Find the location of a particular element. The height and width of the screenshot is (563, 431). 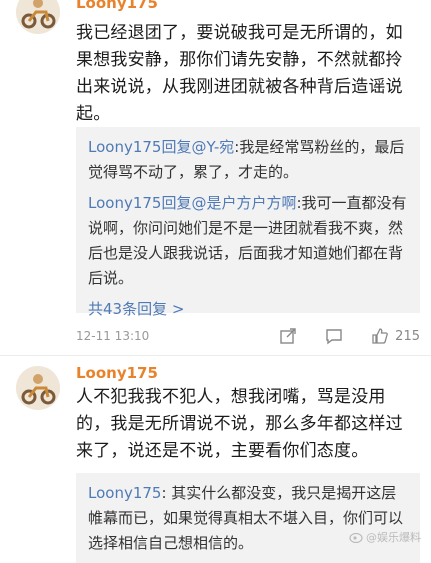

reply-target: @Y-宛 is located at coordinates (212, 147).